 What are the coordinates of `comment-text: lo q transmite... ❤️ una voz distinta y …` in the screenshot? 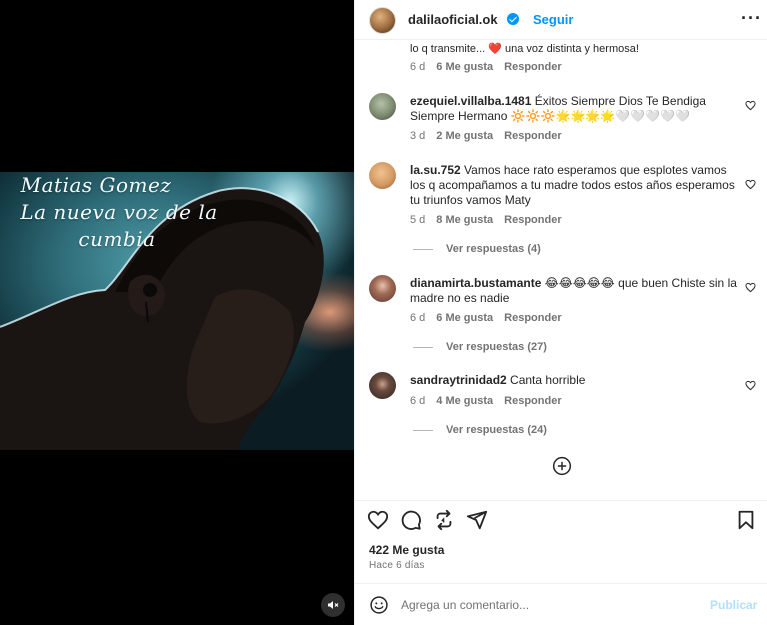 It's located at (524, 49).